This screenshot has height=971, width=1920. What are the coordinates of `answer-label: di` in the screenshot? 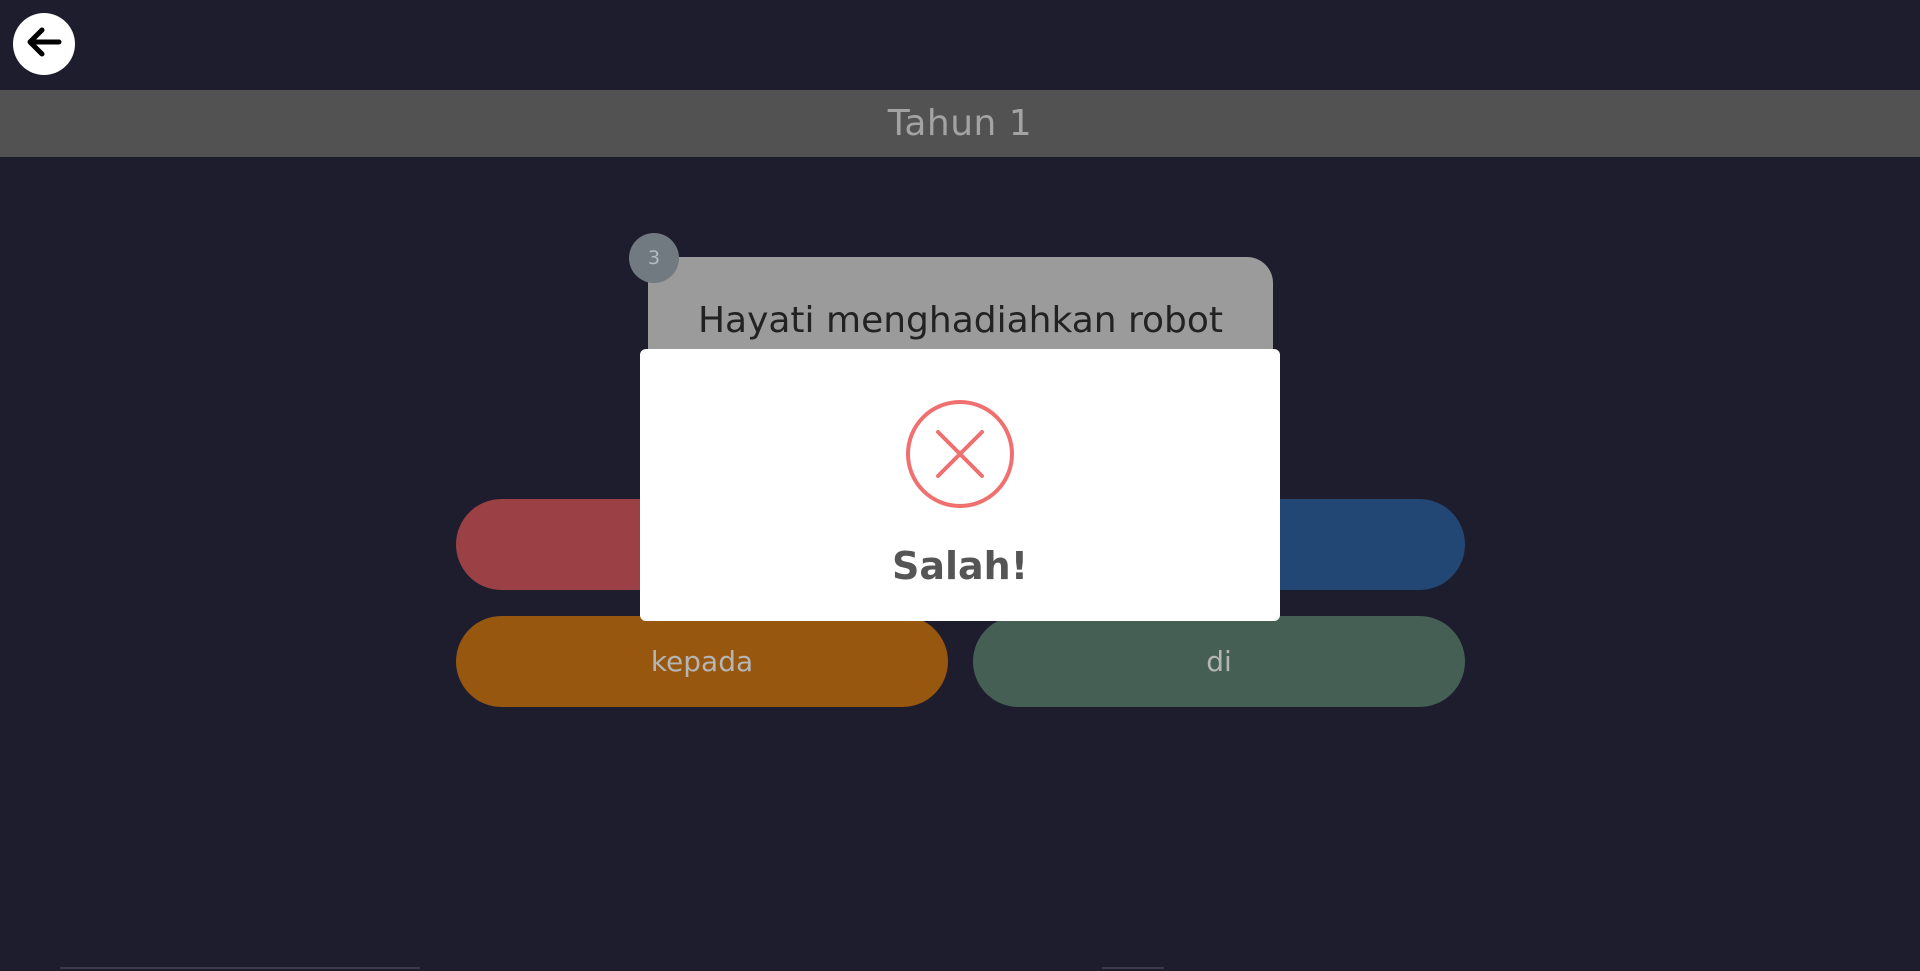 It's located at (1219, 661).